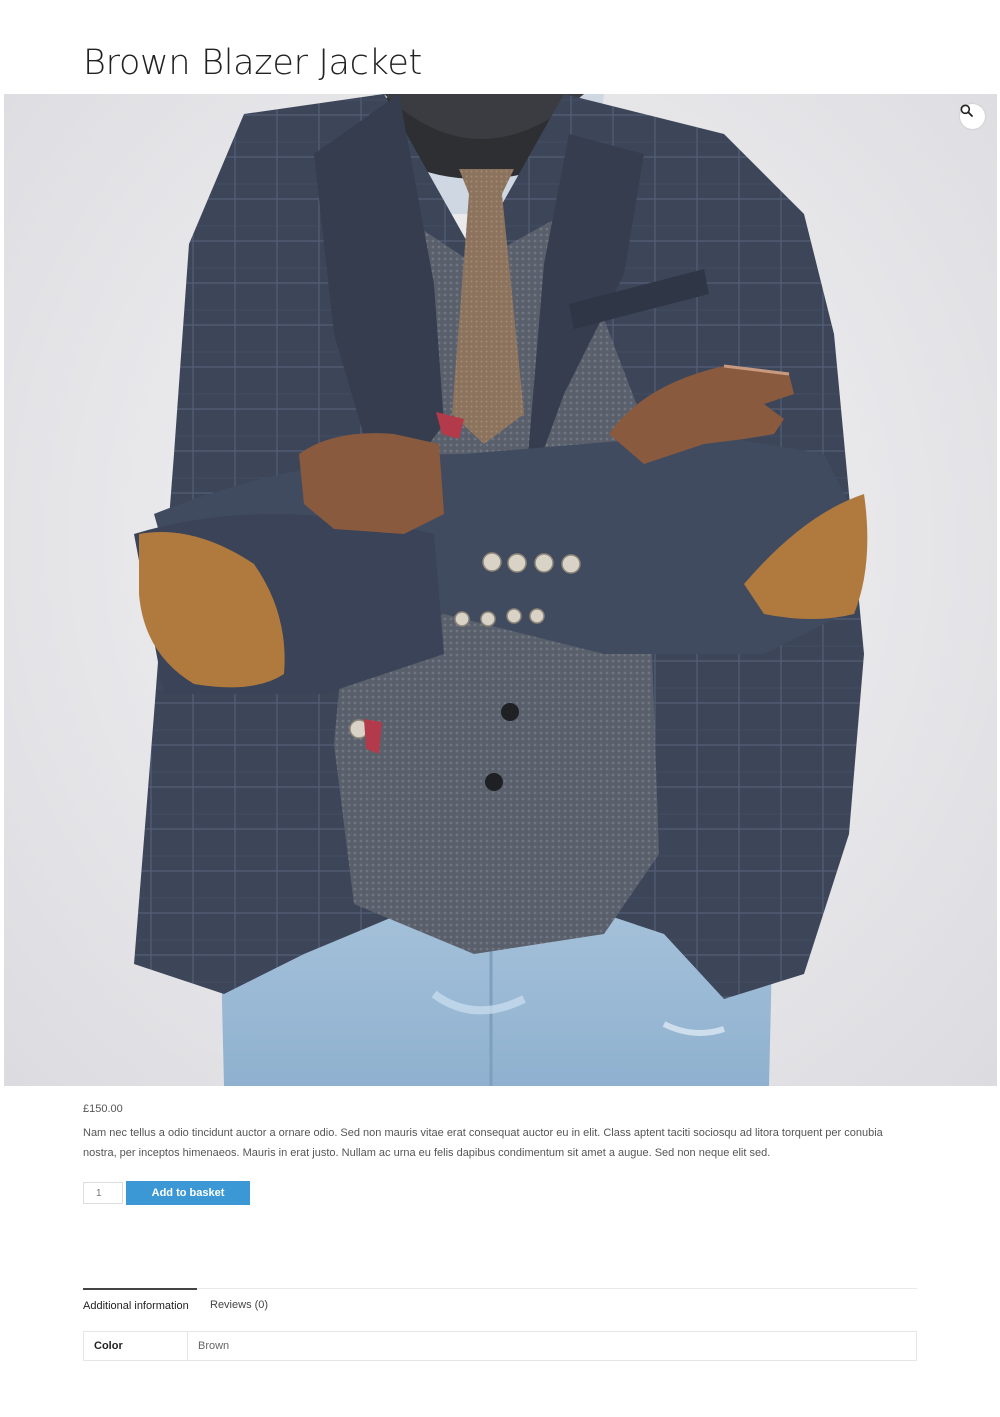 Image resolution: width=1000 pixels, height=1417 pixels. Describe the element at coordinates (966, 110) in the screenshot. I see `search-icon` at that location.